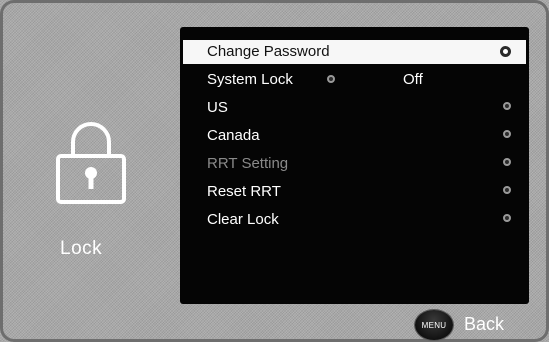  What do you see at coordinates (244, 191) in the screenshot?
I see `menu-item-label: Reset RRT` at bounding box center [244, 191].